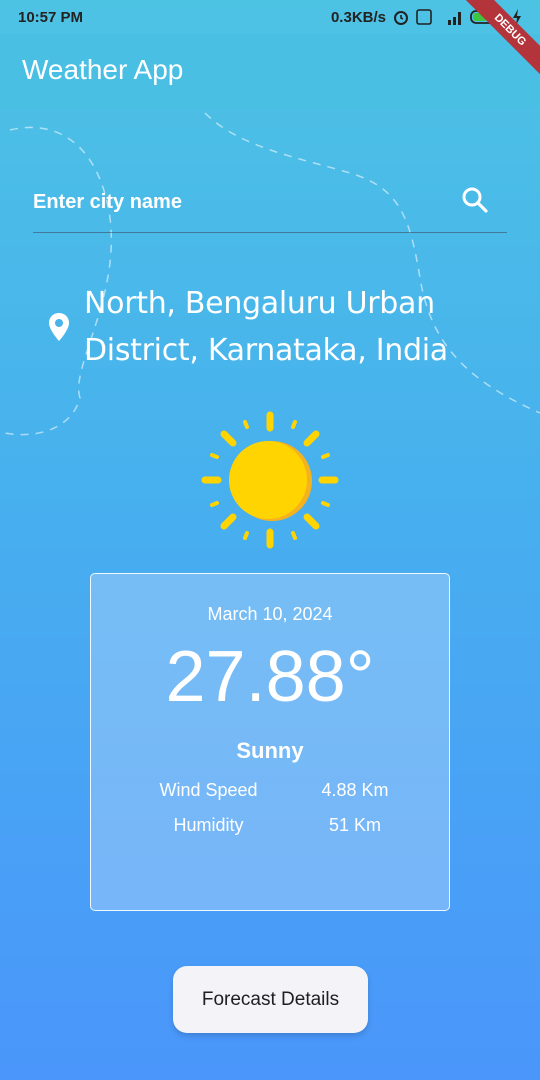 The height and width of the screenshot is (1080, 540). What do you see at coordinates (51, 17) in the screenshot?
I see `status-time: 10:57 PM` at bounding box center [51, 17].